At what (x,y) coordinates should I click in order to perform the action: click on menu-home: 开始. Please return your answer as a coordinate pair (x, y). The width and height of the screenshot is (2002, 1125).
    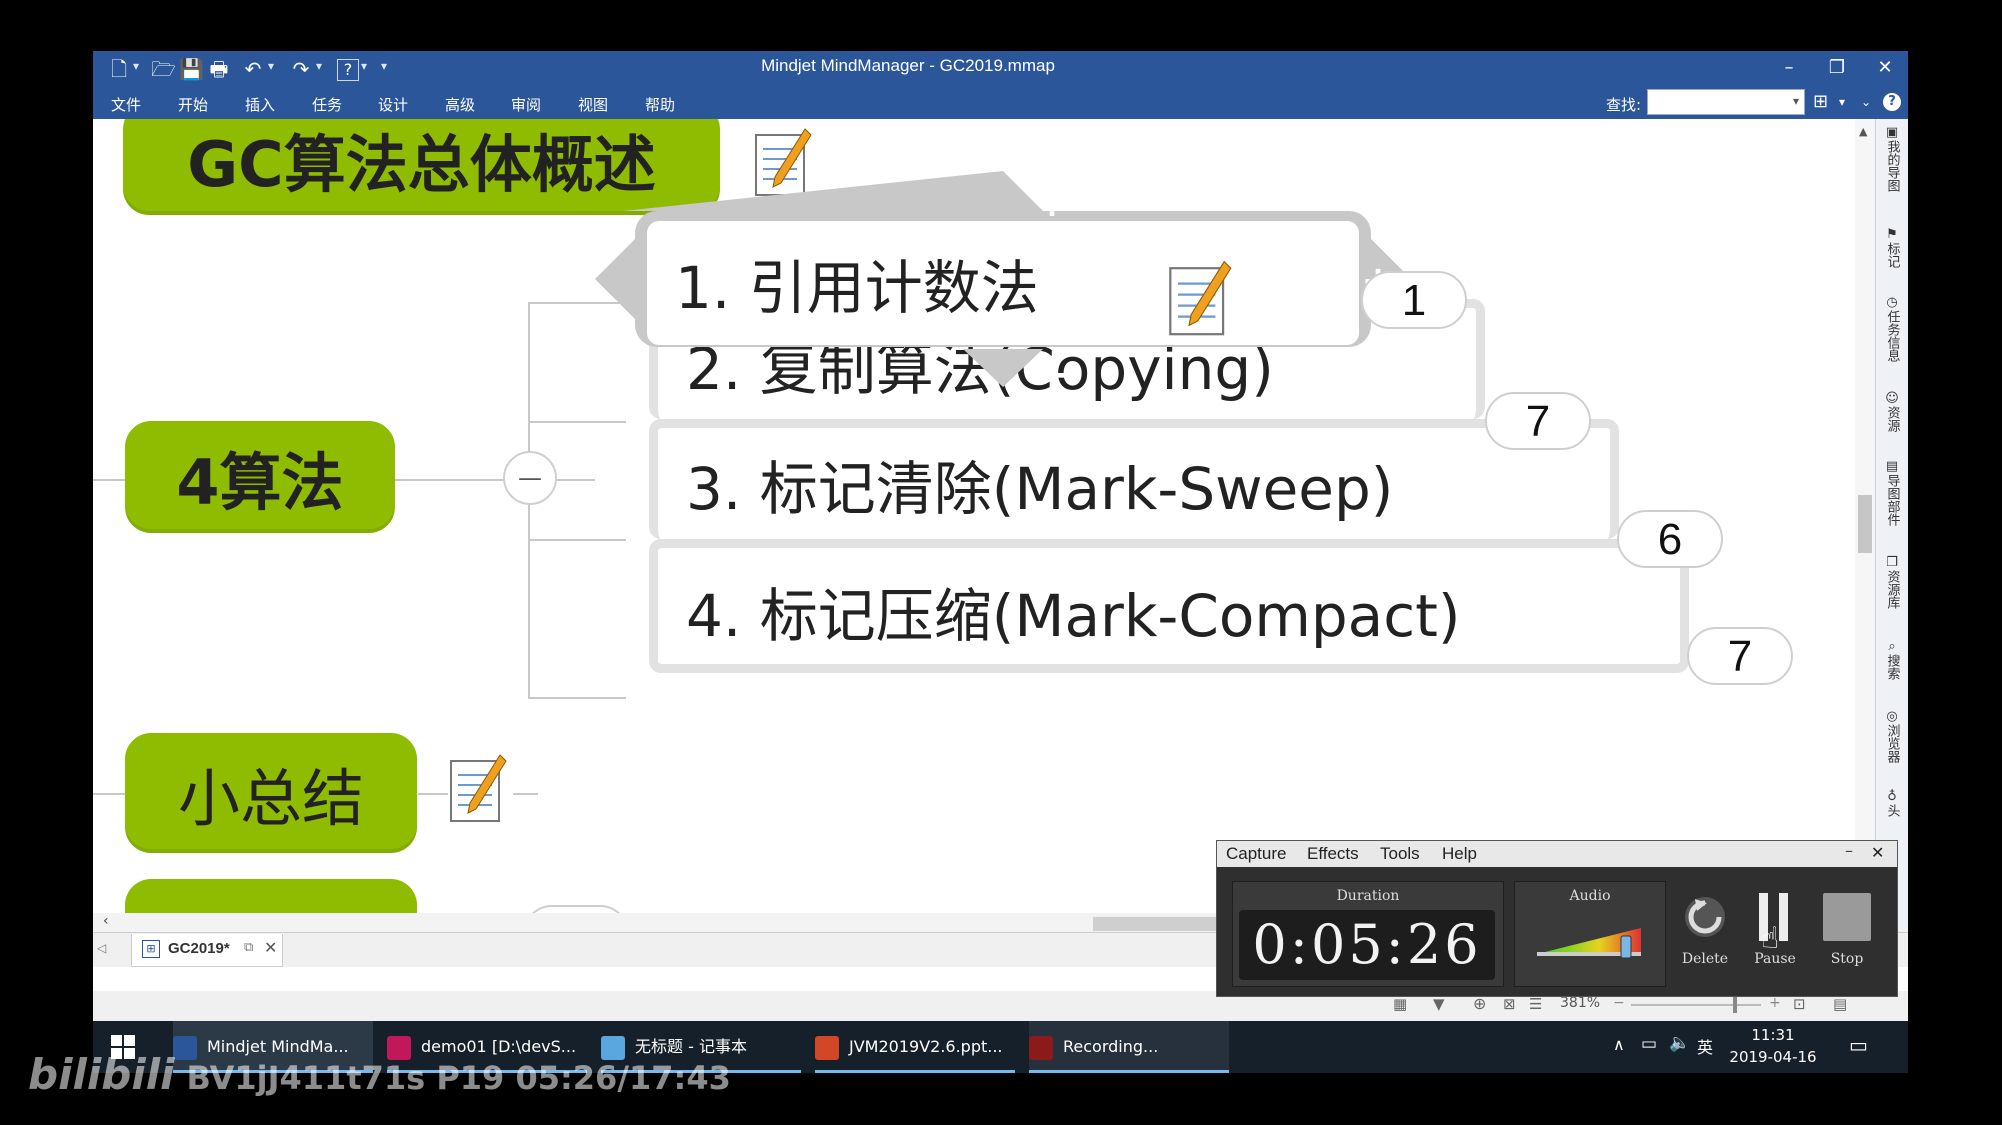
    Looking at the image, I should click on (193, 104).